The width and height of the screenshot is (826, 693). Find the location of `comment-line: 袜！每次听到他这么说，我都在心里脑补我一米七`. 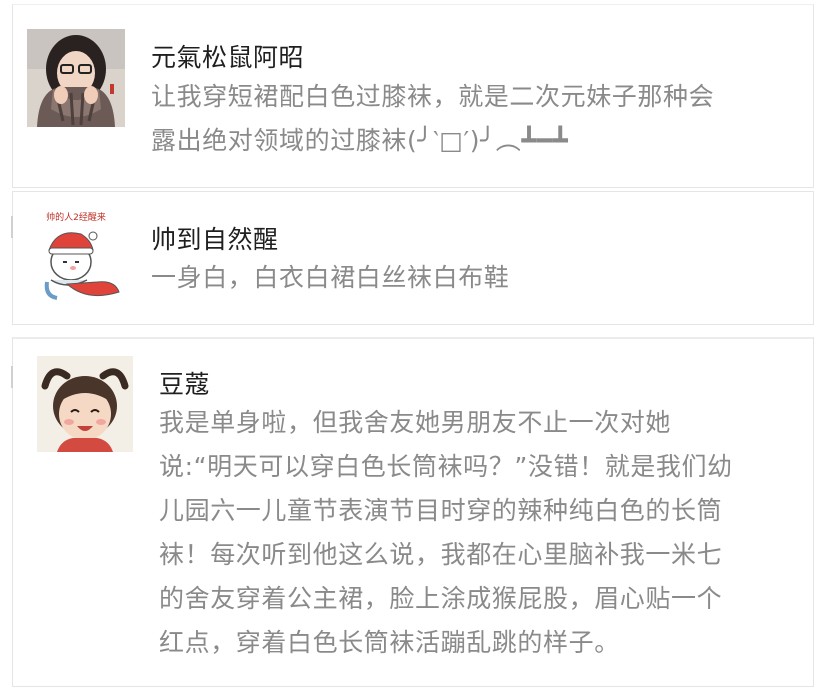

comment-line: 袜！每次听到他这么说，我都在心里脑补我一米七 is located at coordinates (441, 554).